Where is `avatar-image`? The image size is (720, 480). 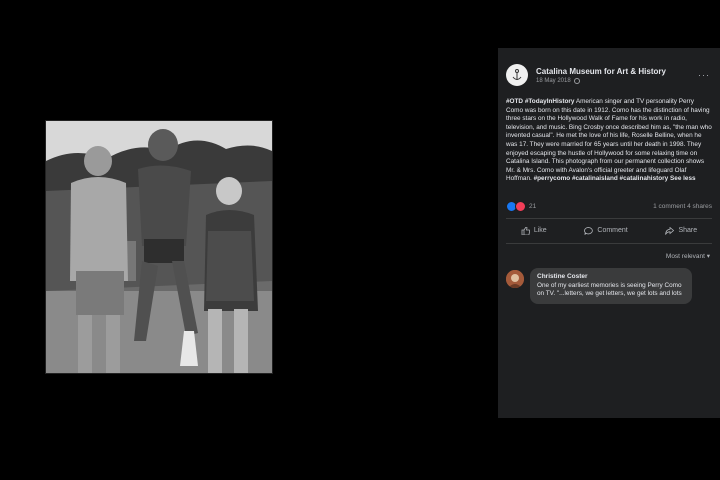
avatar-image is located at coordinates (515, 278).